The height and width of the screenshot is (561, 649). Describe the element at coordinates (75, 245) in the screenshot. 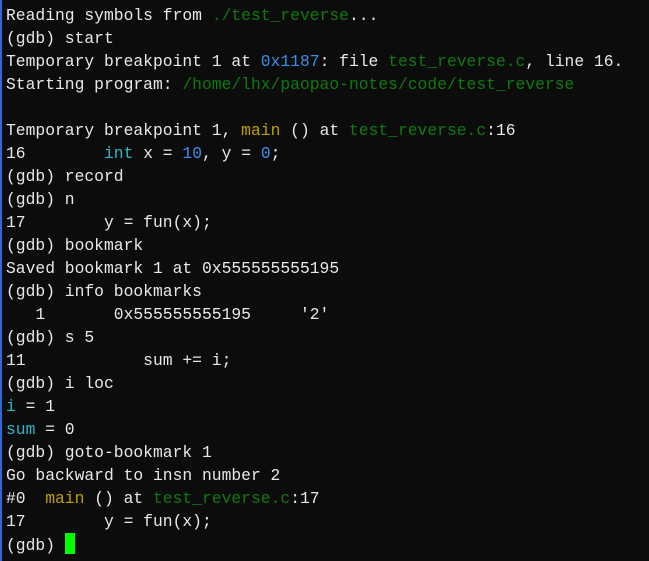

I see `terminal-text: (gdb) bookmark` at that location.